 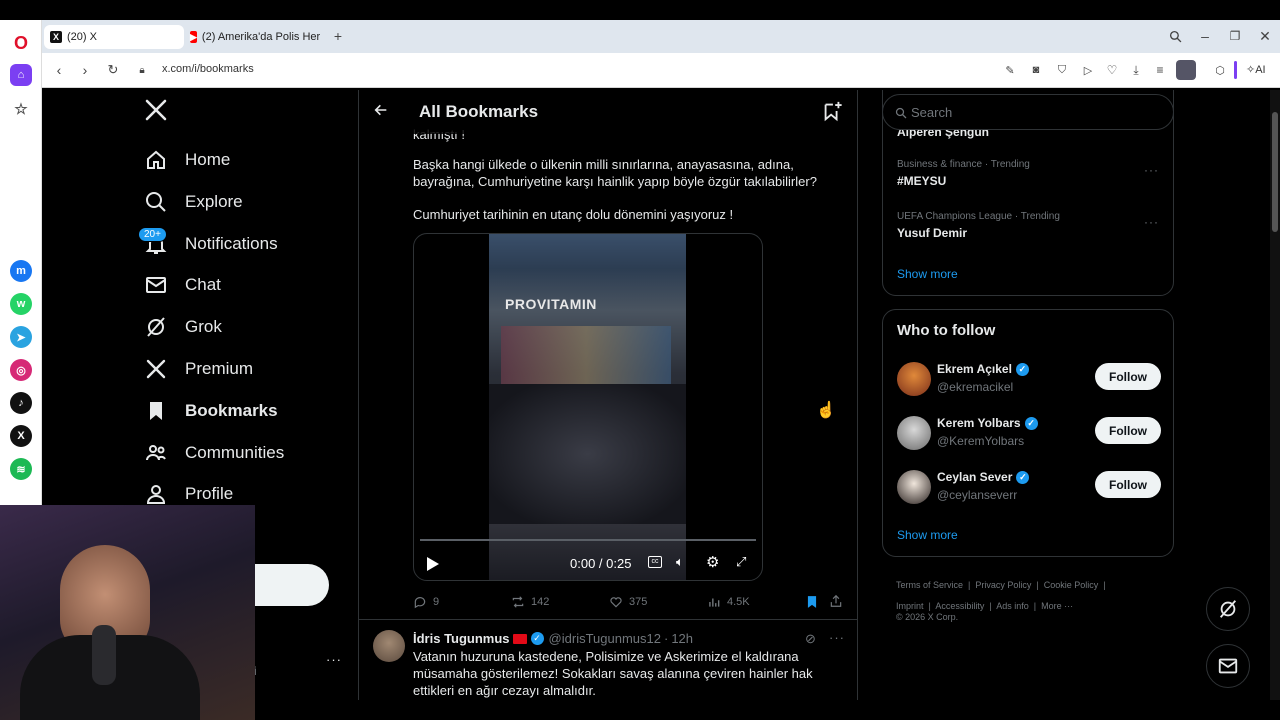 What do you see at coordinates (977, 495) in the screenshot?
I see `user-handle: @ceylanseverr` at bounding box center [977, 495].